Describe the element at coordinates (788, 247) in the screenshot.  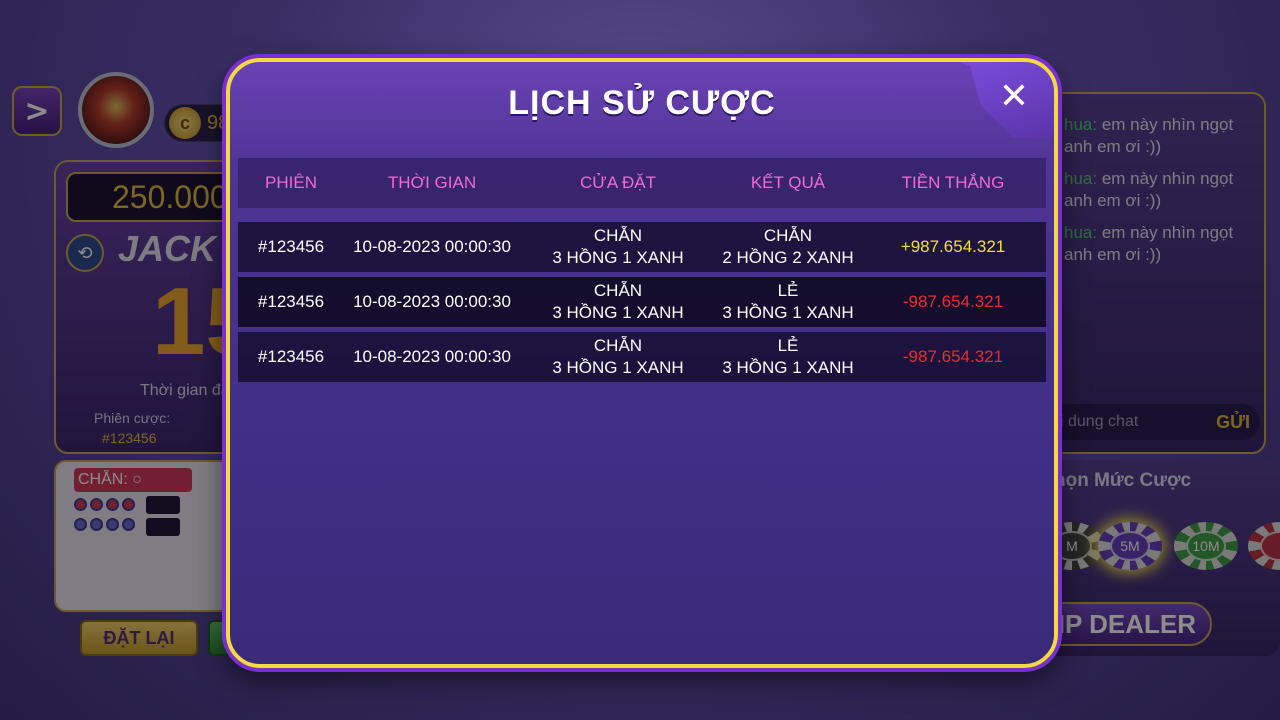
I see `cell-result: CHẴN 2 HỒNG 2 XANH` at that location.